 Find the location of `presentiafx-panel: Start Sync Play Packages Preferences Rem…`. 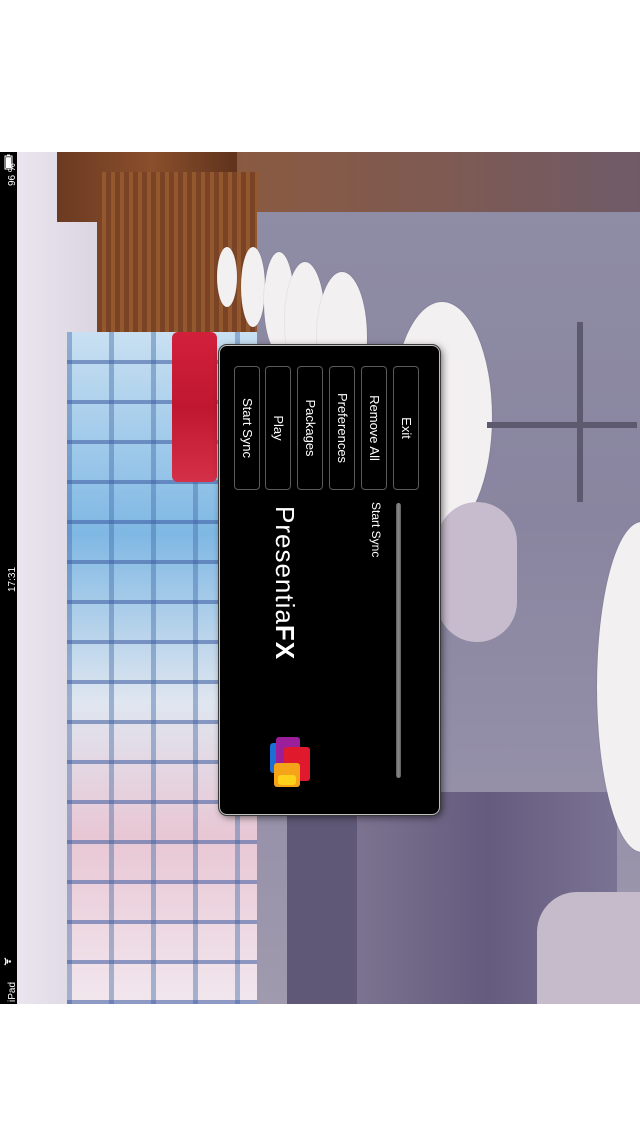

presentiafx-panel: Start Sync Play Packages Preferences Rem… is located at coordinates (329, 580).